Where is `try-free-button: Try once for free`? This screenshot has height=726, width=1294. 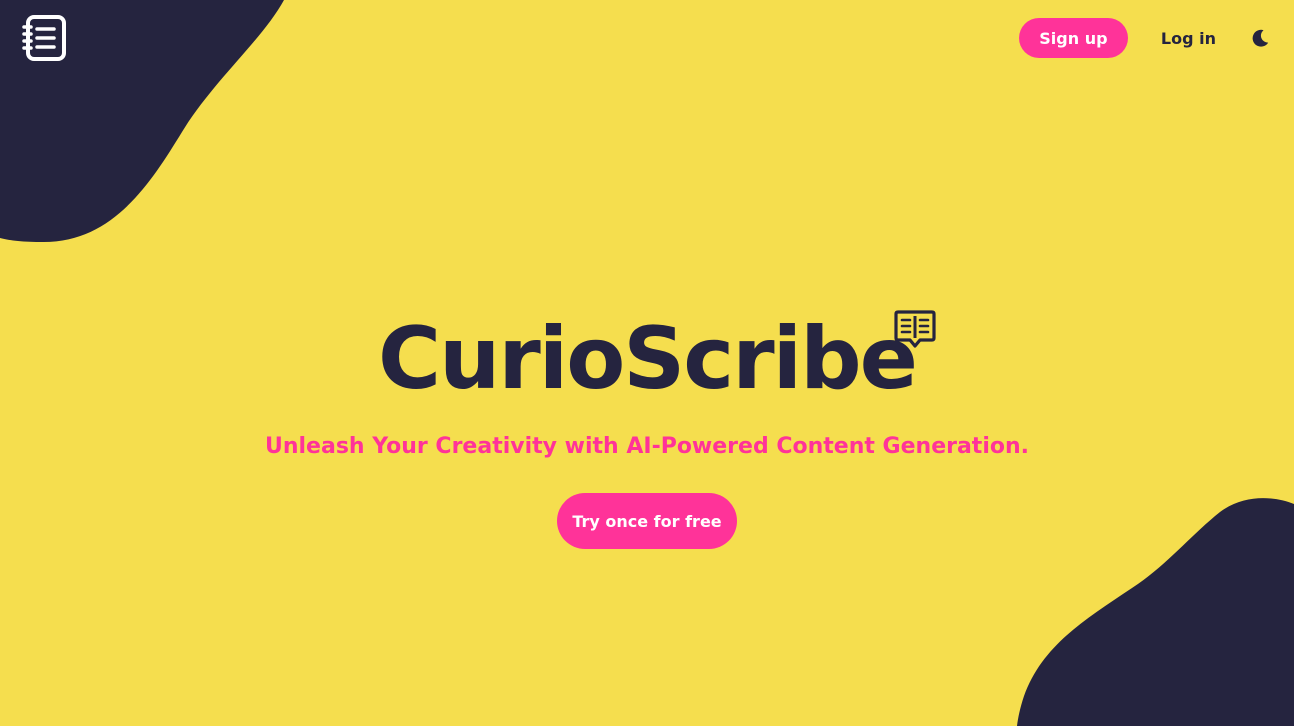 try-free-button: Try once for free is located at coordinates (647, 521).